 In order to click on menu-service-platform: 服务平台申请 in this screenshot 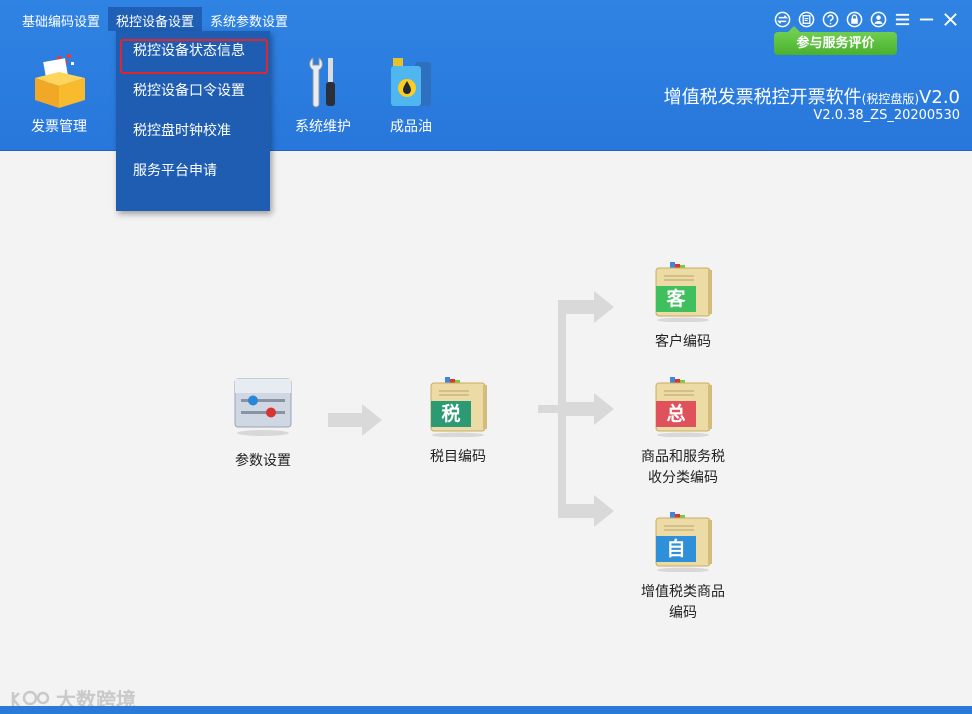, I will do `click(193, 171)`.